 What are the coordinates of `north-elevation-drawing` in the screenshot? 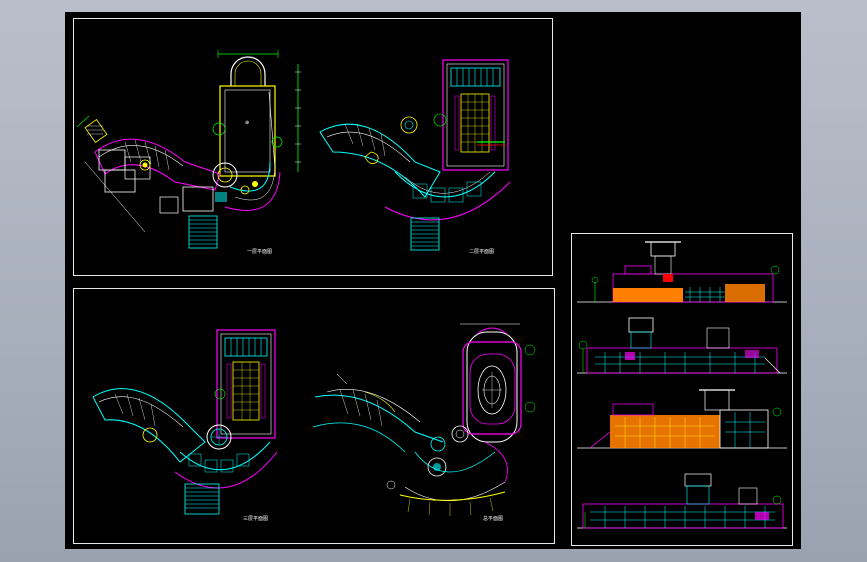 It's located at (682, 345).